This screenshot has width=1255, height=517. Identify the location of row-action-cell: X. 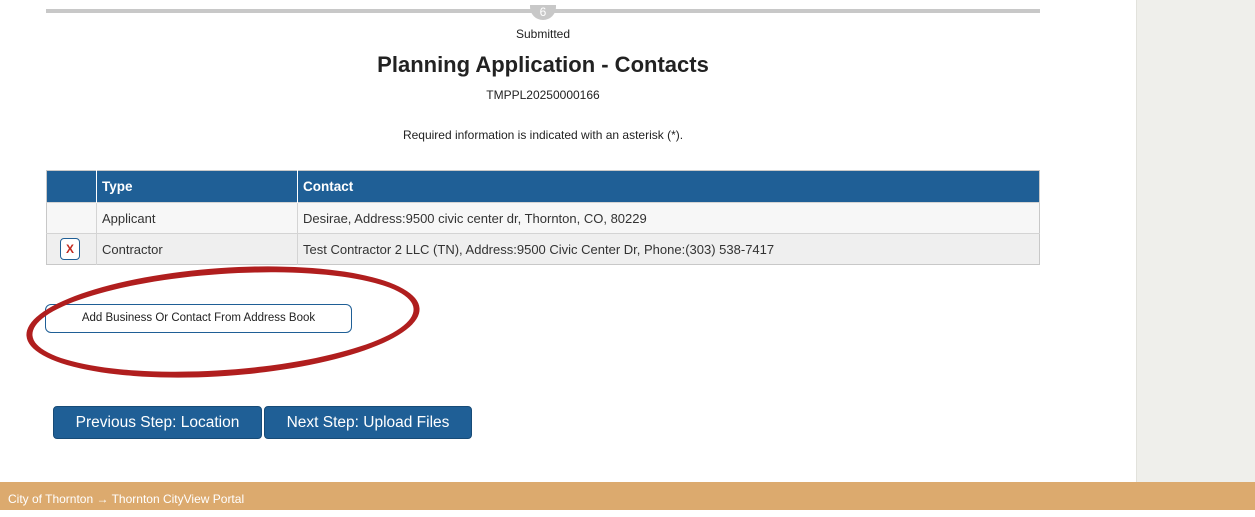
(71, 249).